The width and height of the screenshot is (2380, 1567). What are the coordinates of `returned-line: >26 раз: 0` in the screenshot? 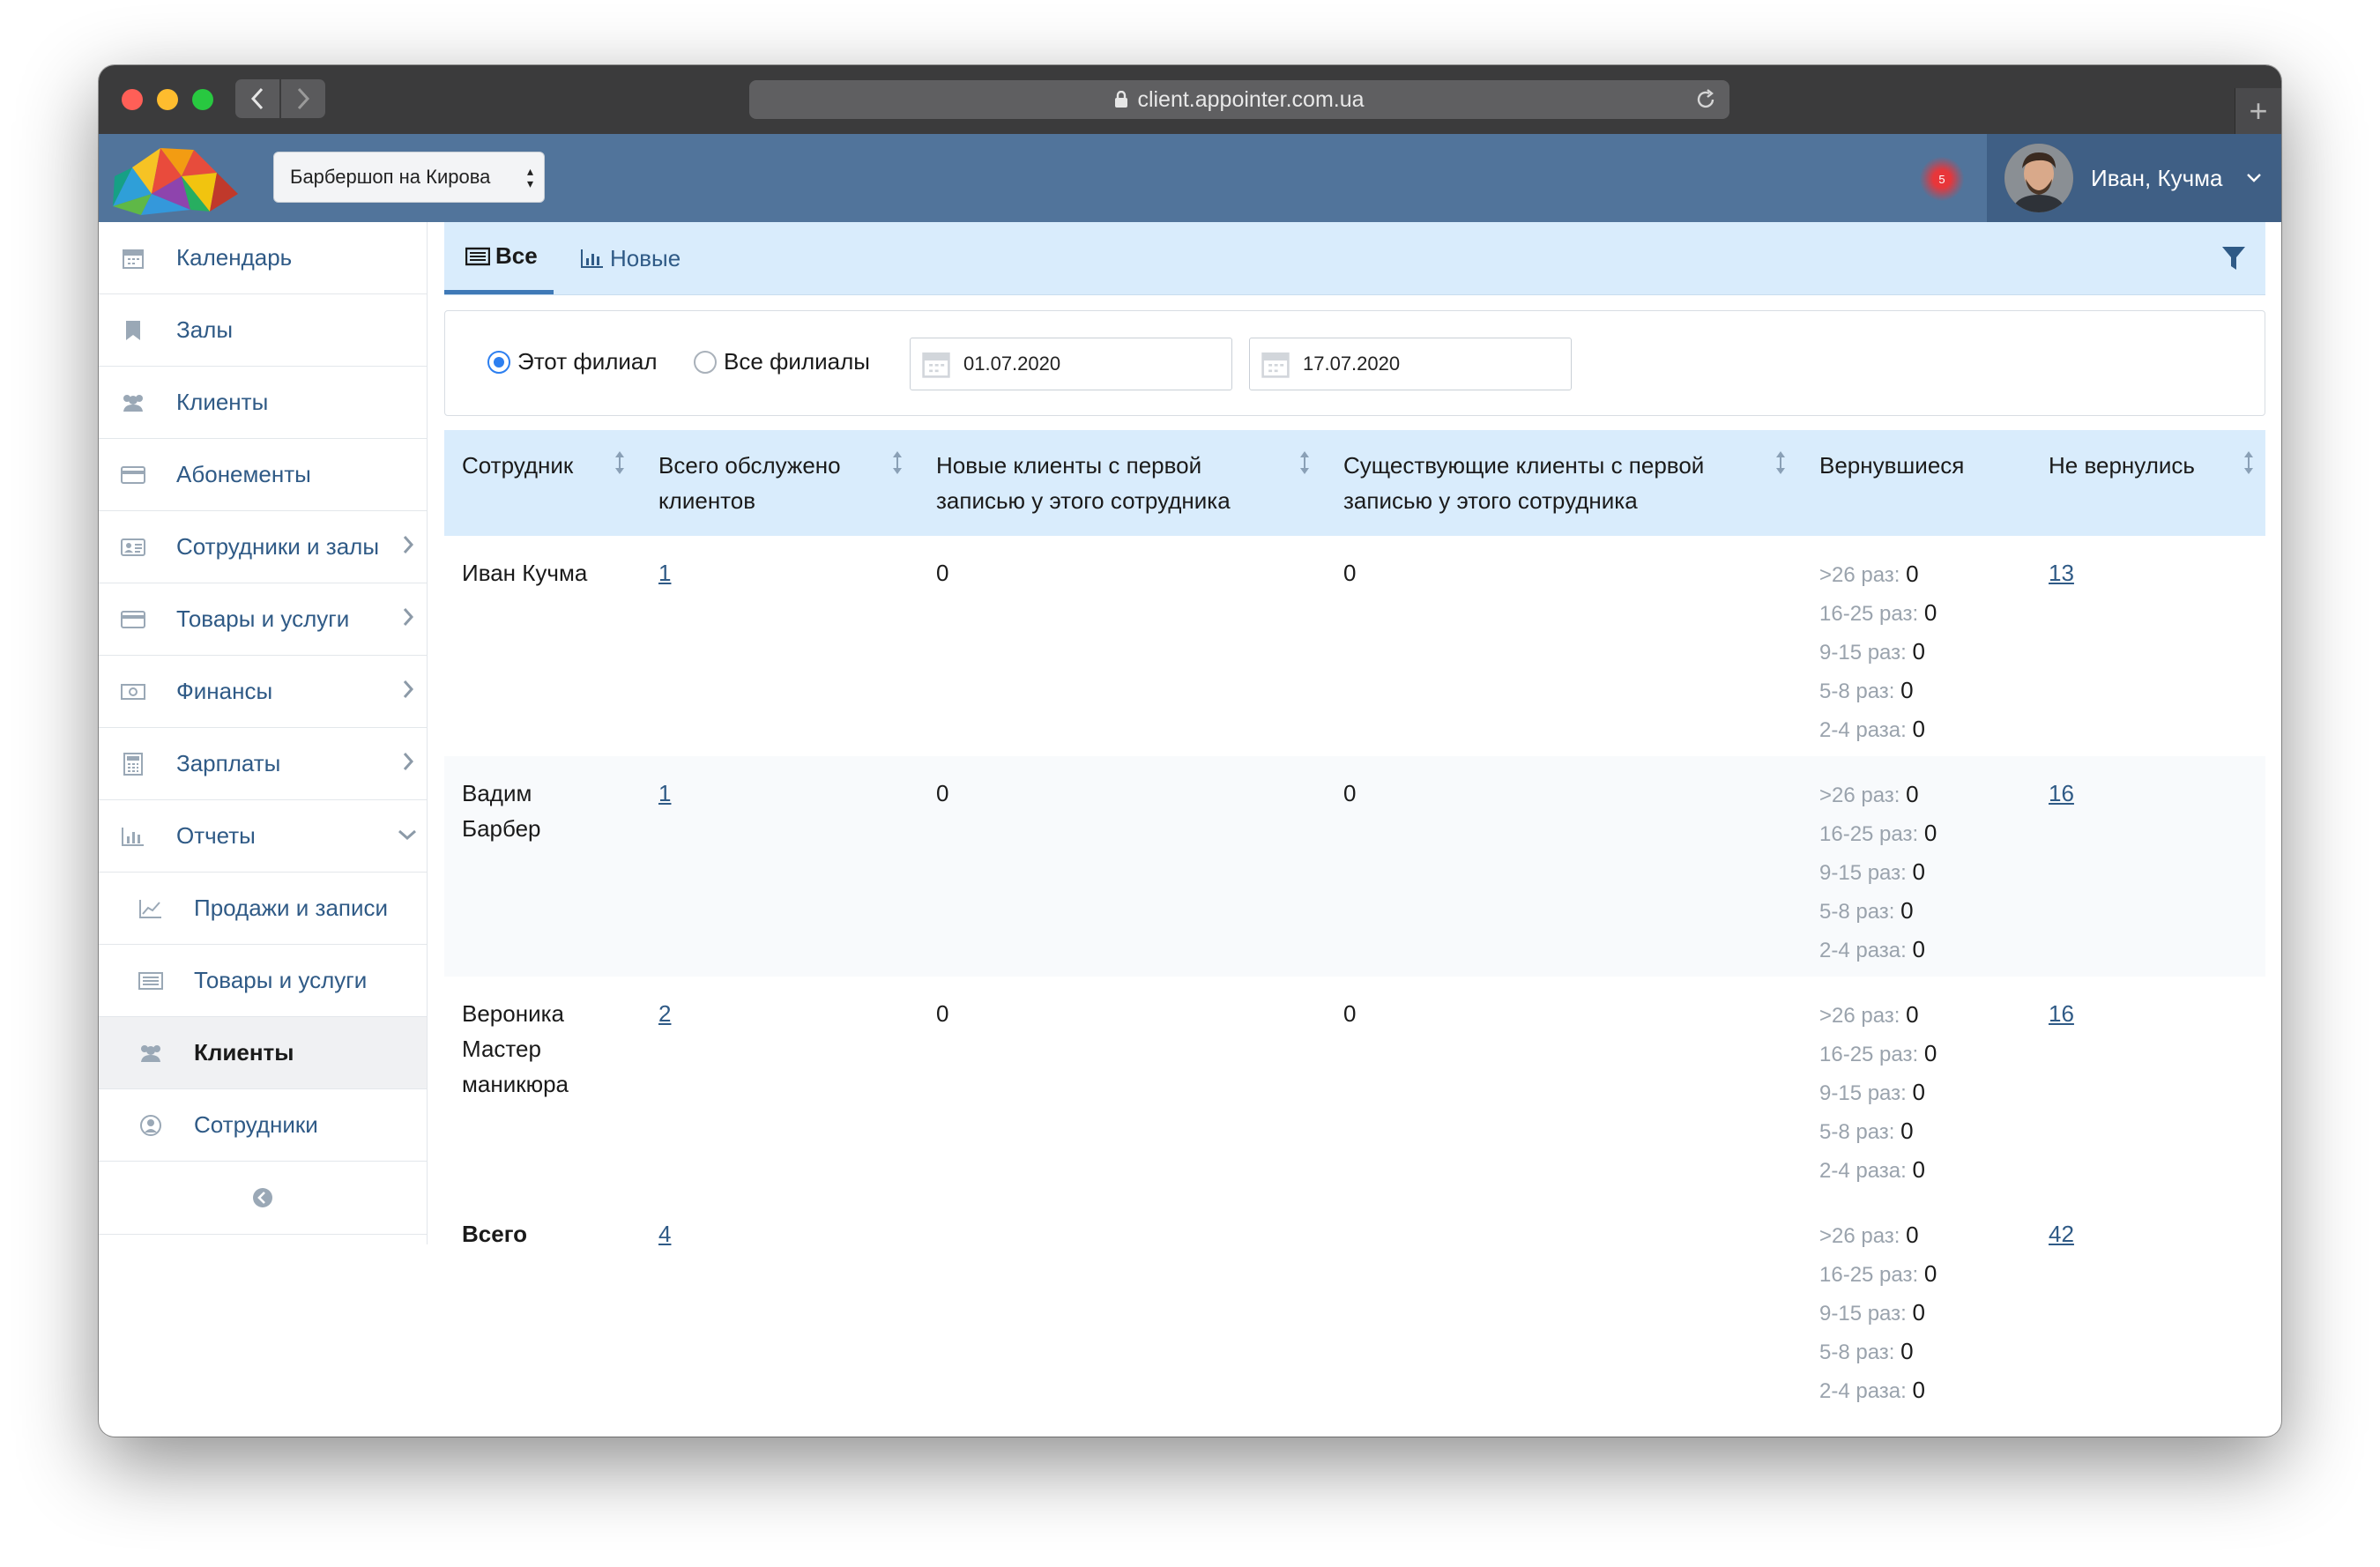 It's located at (1878, 795).